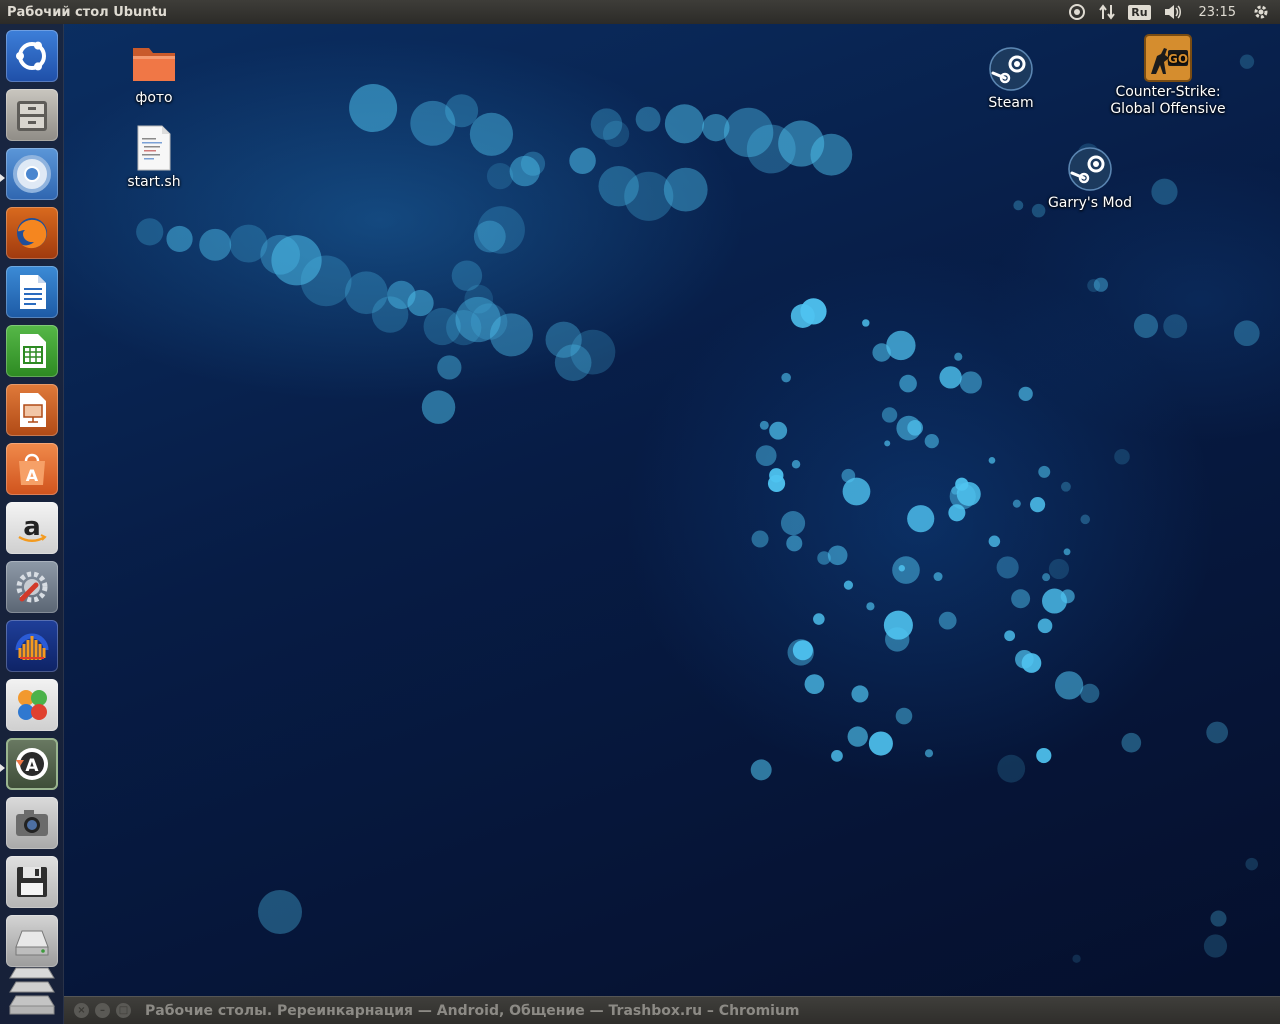 The image size is (1280, 1024). What do you see at coordinates (1217, 12) in the screenshot?
I see `clock: 23:15` at bounding box center [1217, 12].